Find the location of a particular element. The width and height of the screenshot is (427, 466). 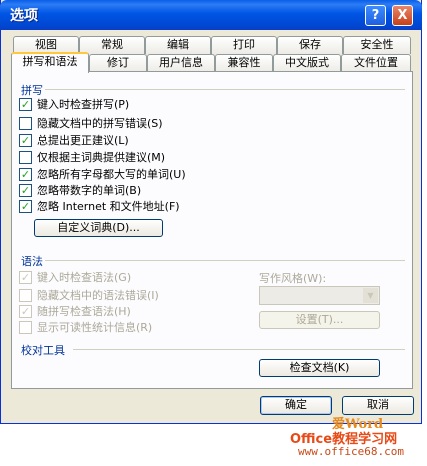

tab-general: 常规 is located at coordinates (112, 45).